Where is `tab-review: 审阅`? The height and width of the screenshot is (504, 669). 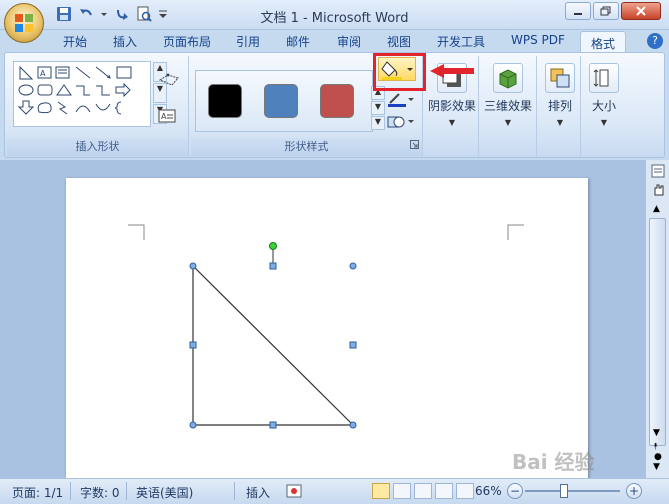 tab-review: 审阅 is located at coordinates (349, 43).